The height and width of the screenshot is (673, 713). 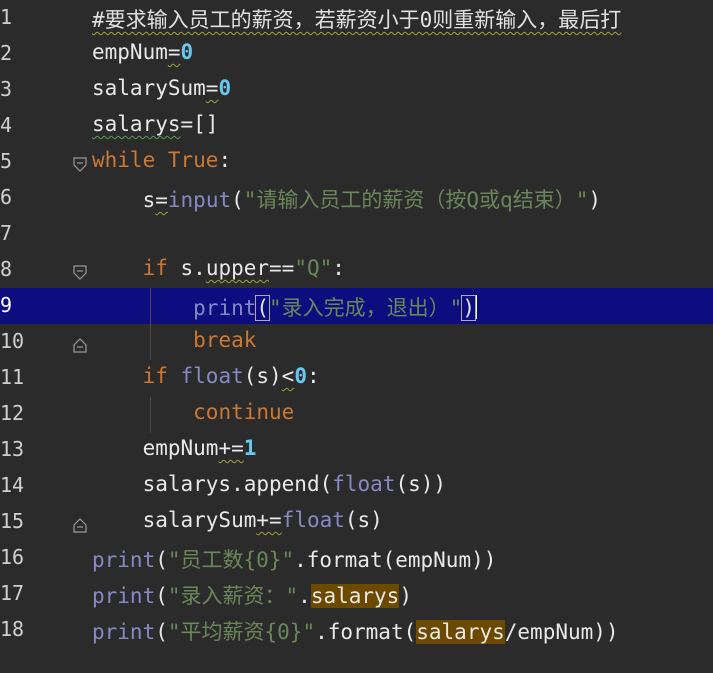 I want to click on code-text: salarySum+=float(s), so click(x=237, y=520).